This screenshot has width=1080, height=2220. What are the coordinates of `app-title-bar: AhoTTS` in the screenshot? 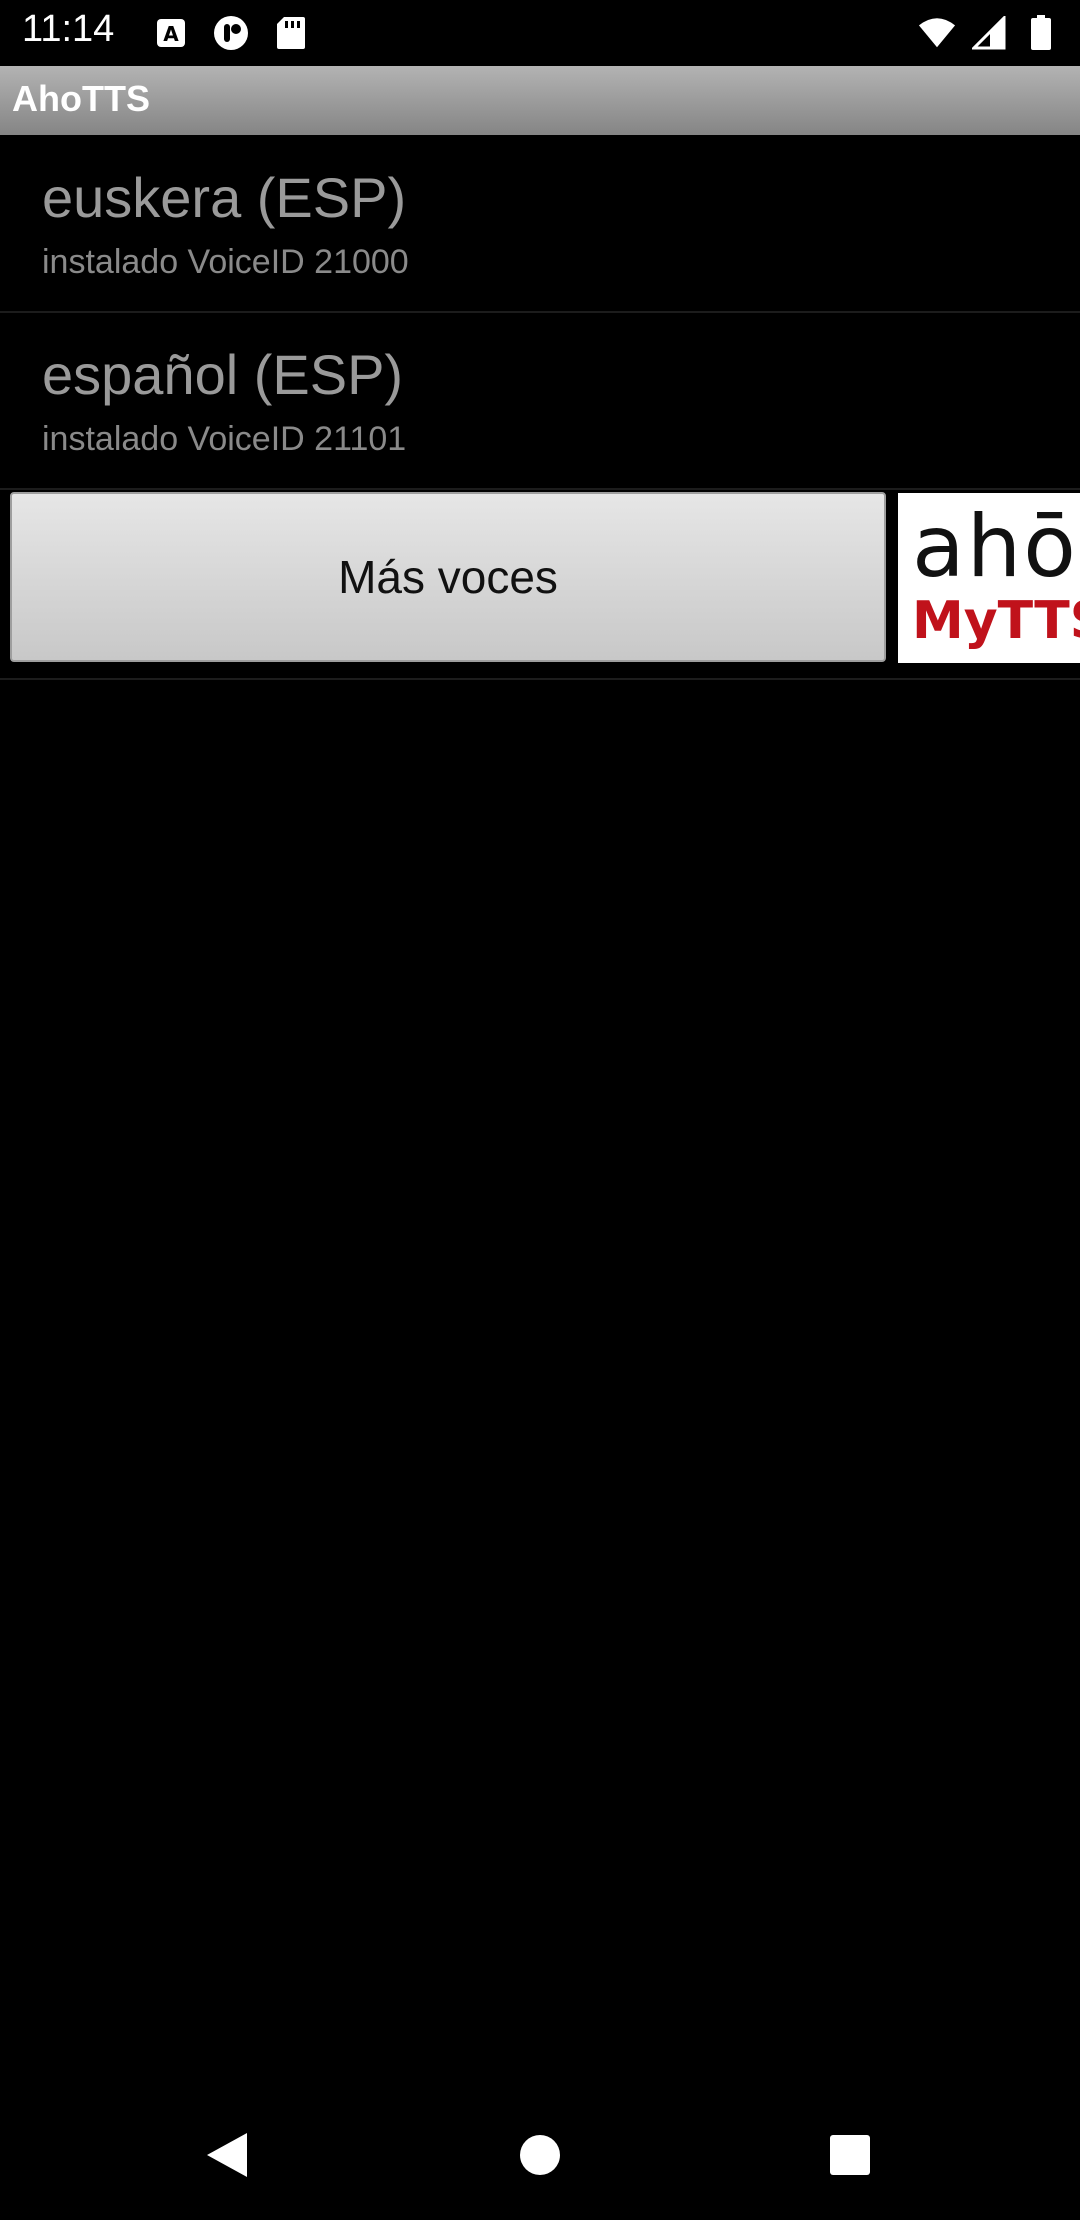 It's located at (540, 100).